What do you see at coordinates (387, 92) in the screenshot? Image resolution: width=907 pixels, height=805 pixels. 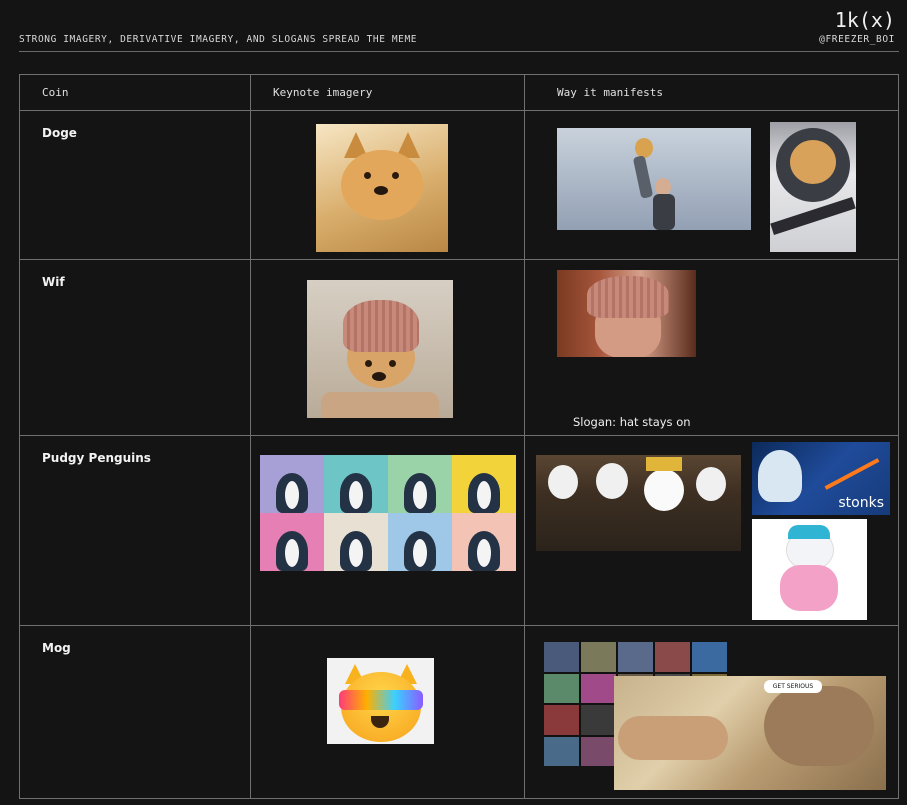 I see `column-header-keynote: Keynote imagery` at bounding box center [387, 92].